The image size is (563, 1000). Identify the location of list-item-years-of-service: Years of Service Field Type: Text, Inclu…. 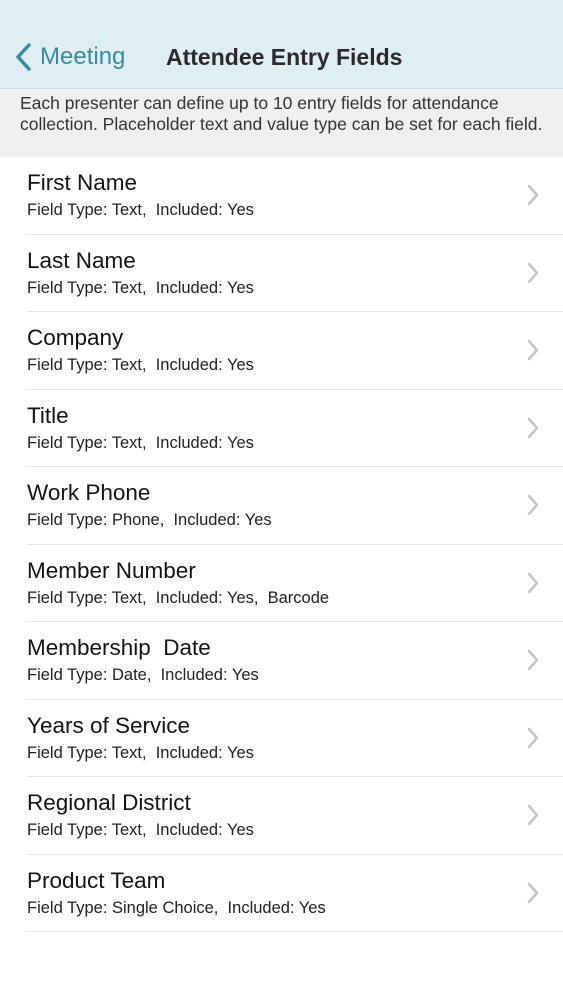
(295, 738).